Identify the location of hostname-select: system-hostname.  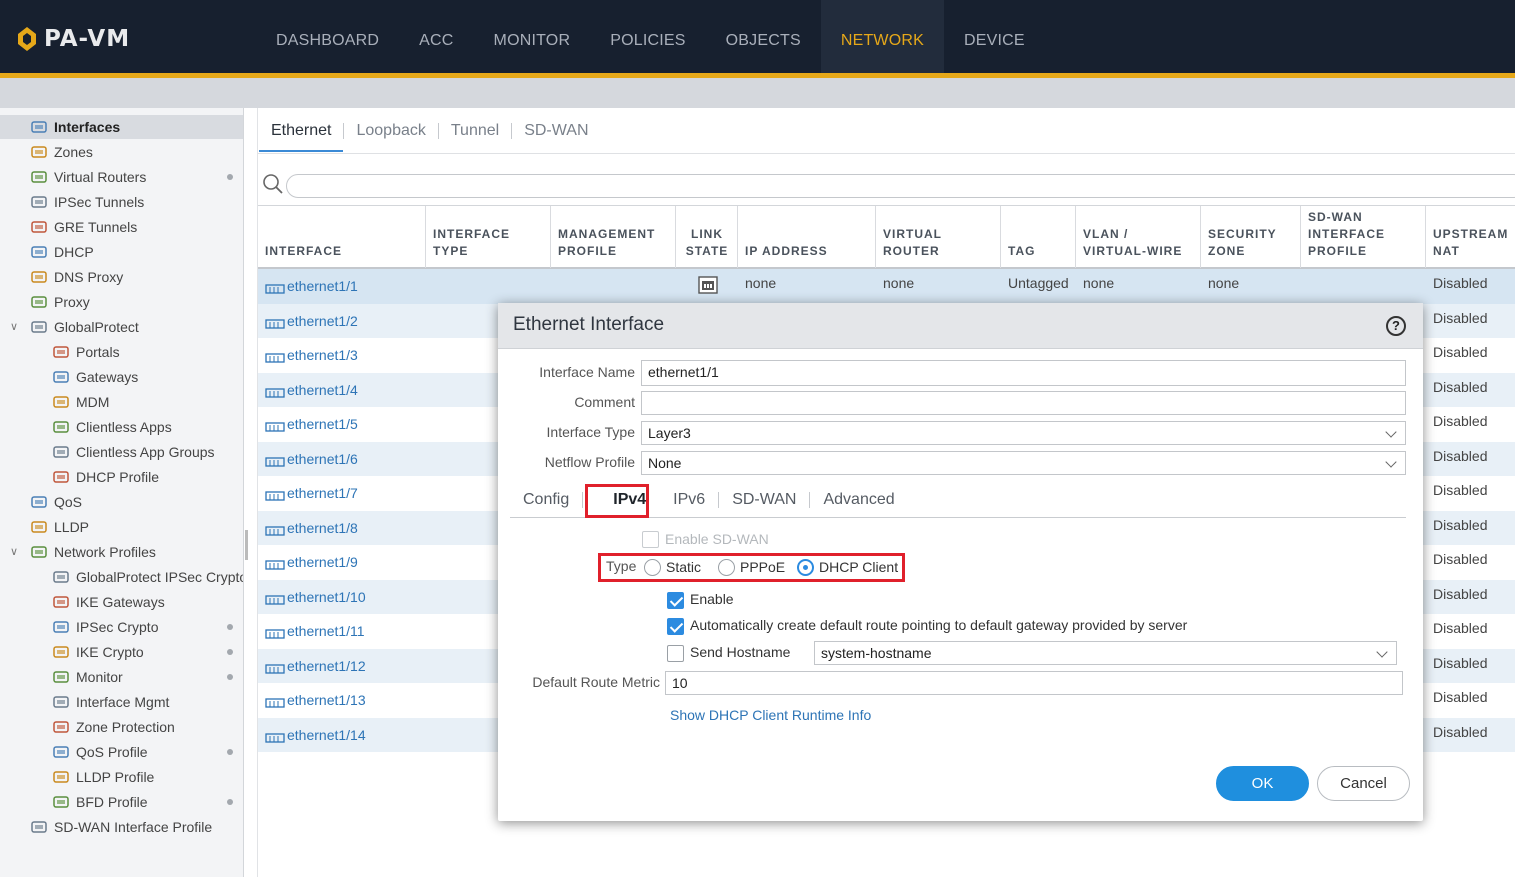
(1105, 653).